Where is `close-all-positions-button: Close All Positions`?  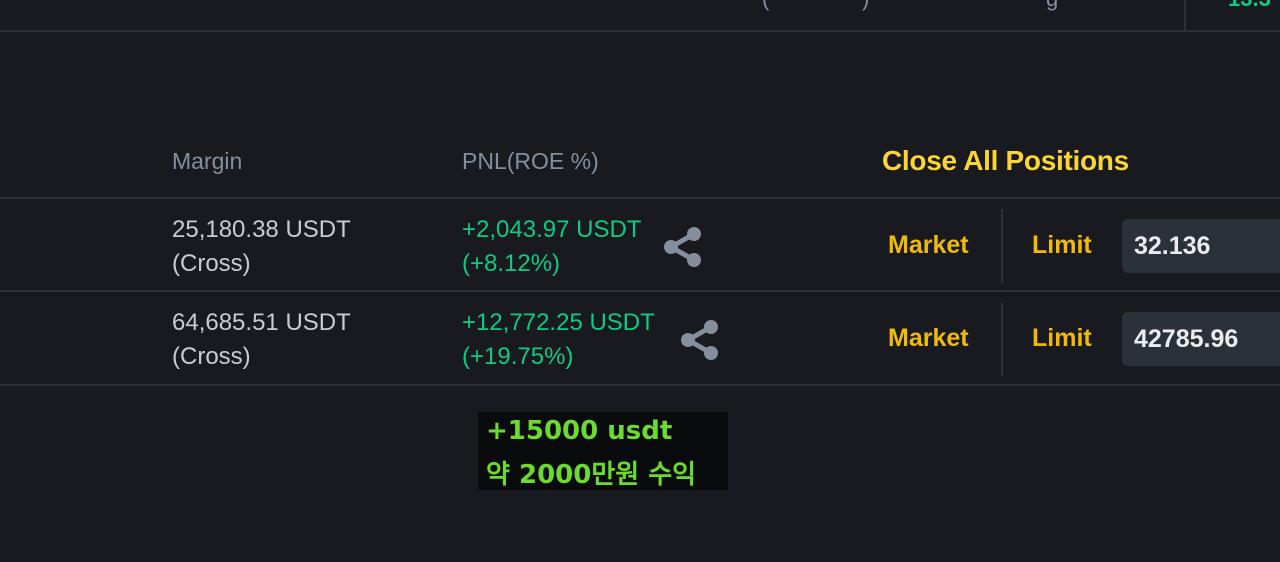 close-all-positions-button: Close All Positions is located at coordinates (1005, 161).